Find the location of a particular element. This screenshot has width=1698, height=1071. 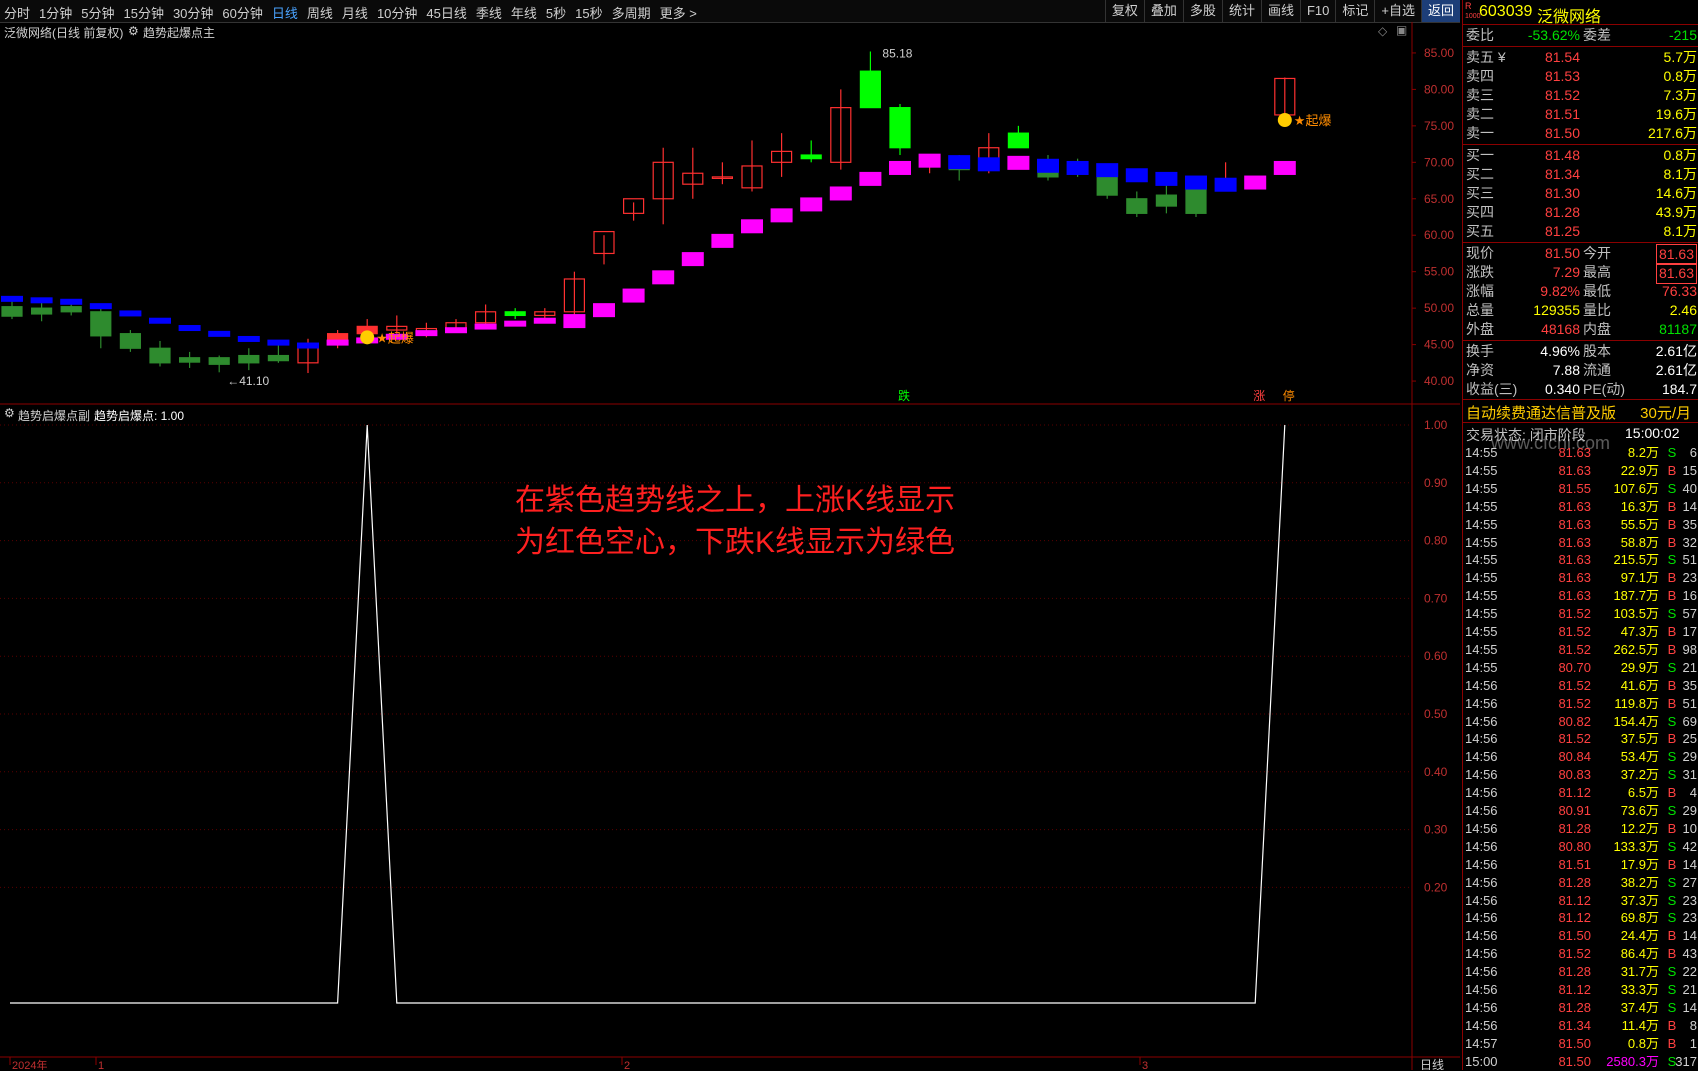

sell-row-2: 卖三 81.52 7.3万 is located at coordinates (1580, 95).